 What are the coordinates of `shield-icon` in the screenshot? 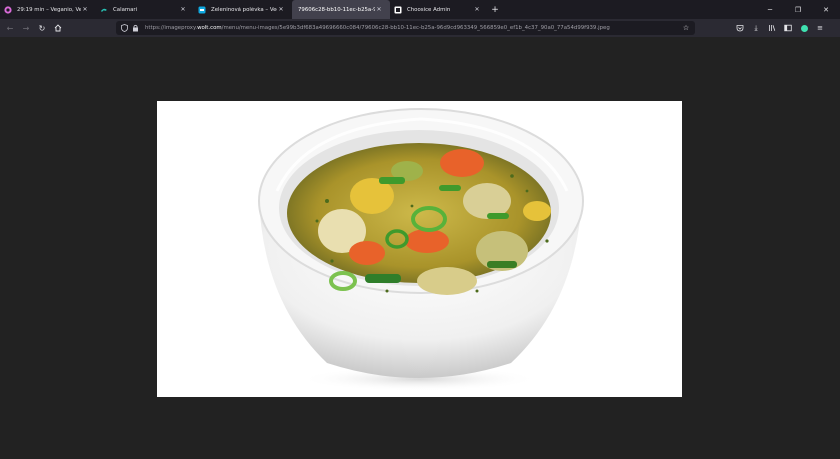 It's located at (124, 28).